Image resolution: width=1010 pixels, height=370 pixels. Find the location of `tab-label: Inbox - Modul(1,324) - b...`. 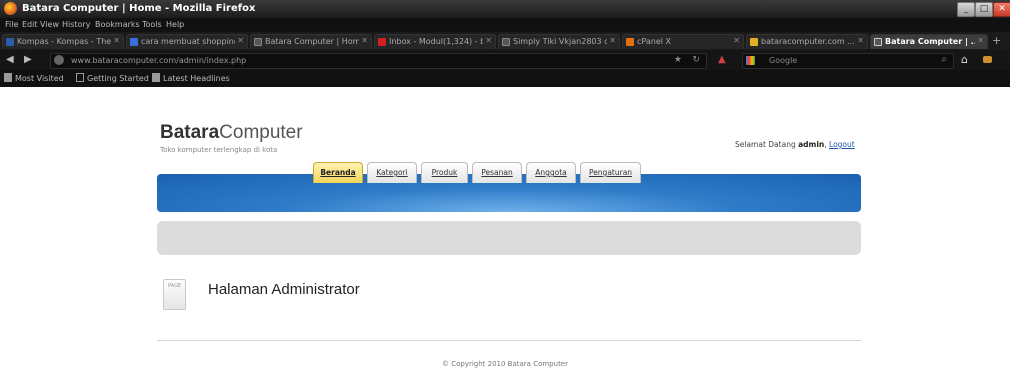

tab-label: Inbox - Modul(1,324) - b... is located at coordinates (436, 41).